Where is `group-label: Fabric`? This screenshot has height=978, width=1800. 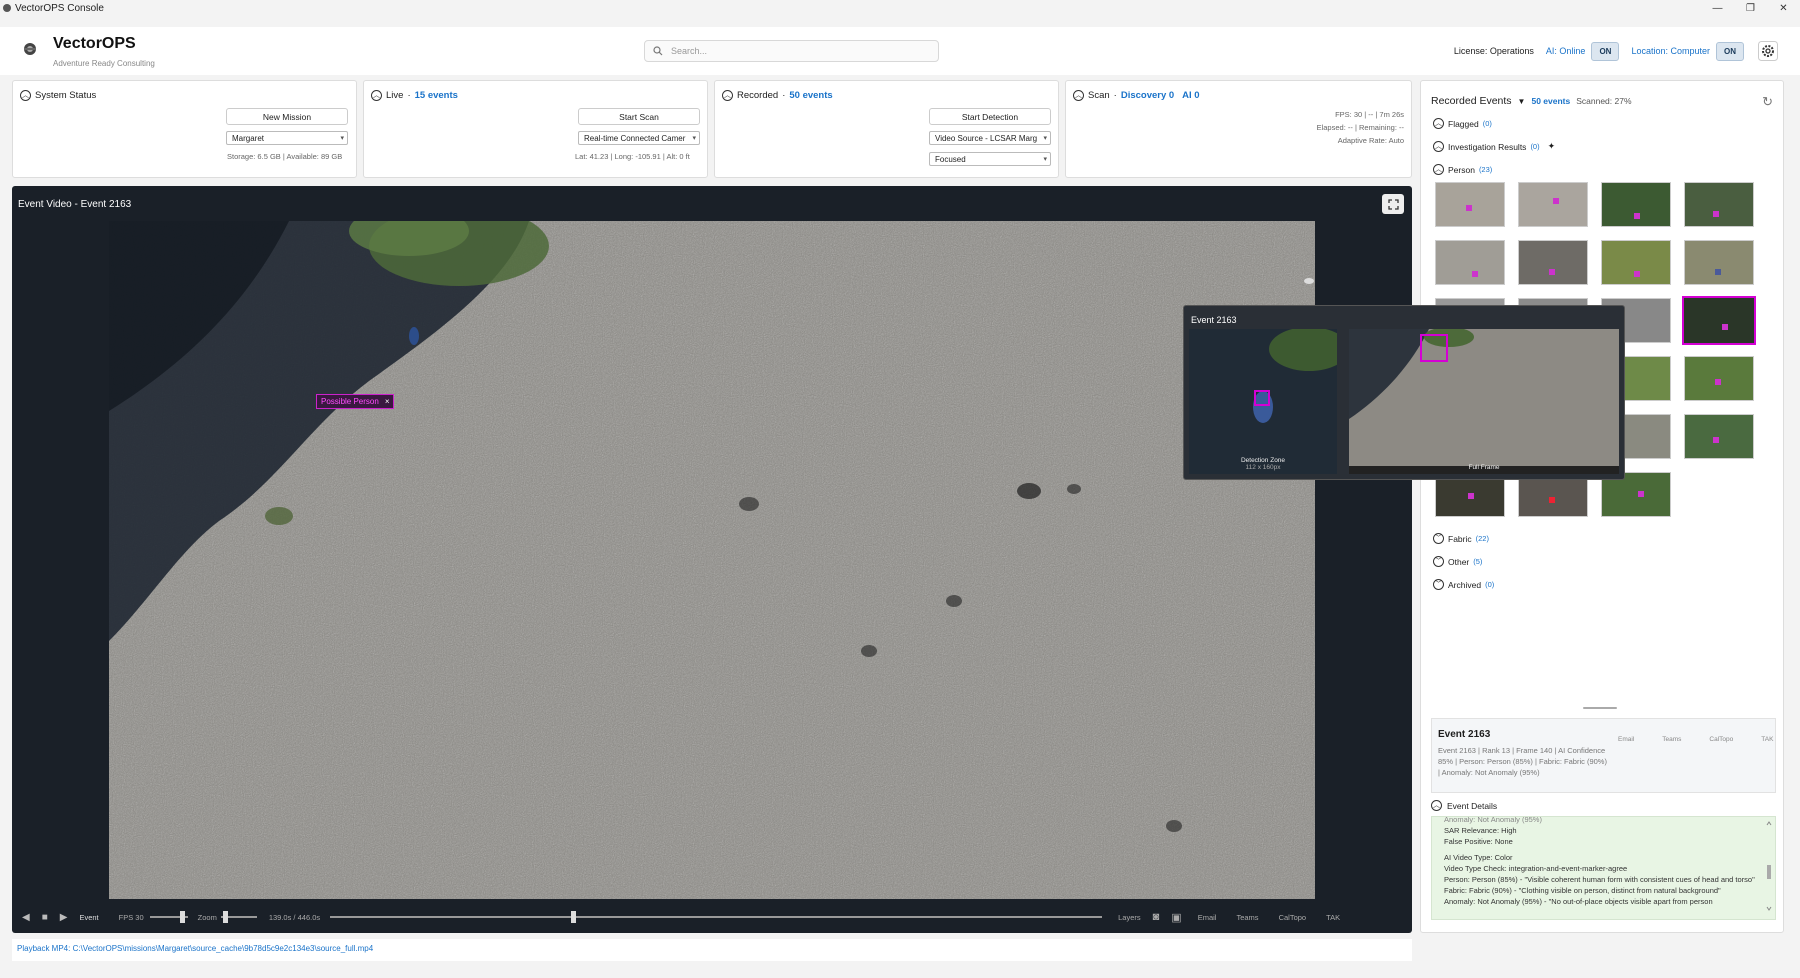
group-label: Fabric is located at coordinates (1460, 538).